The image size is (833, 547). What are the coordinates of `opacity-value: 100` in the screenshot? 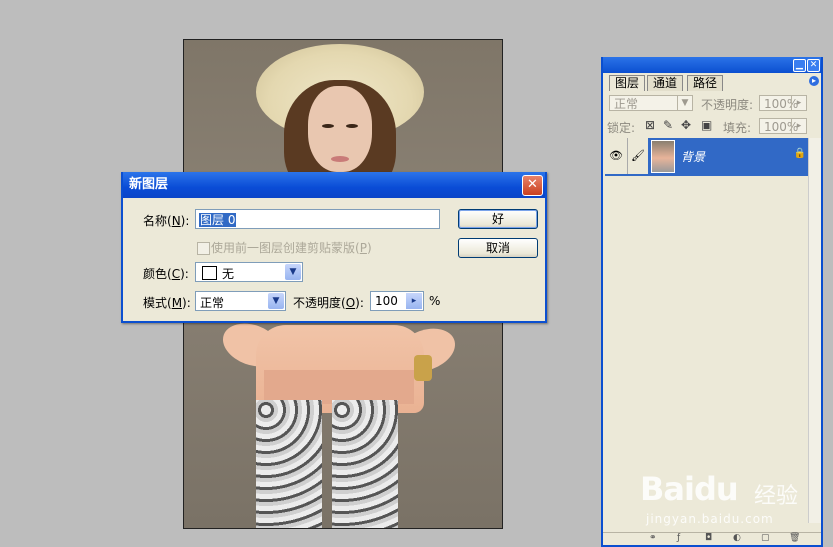 It's located at (386, 301).